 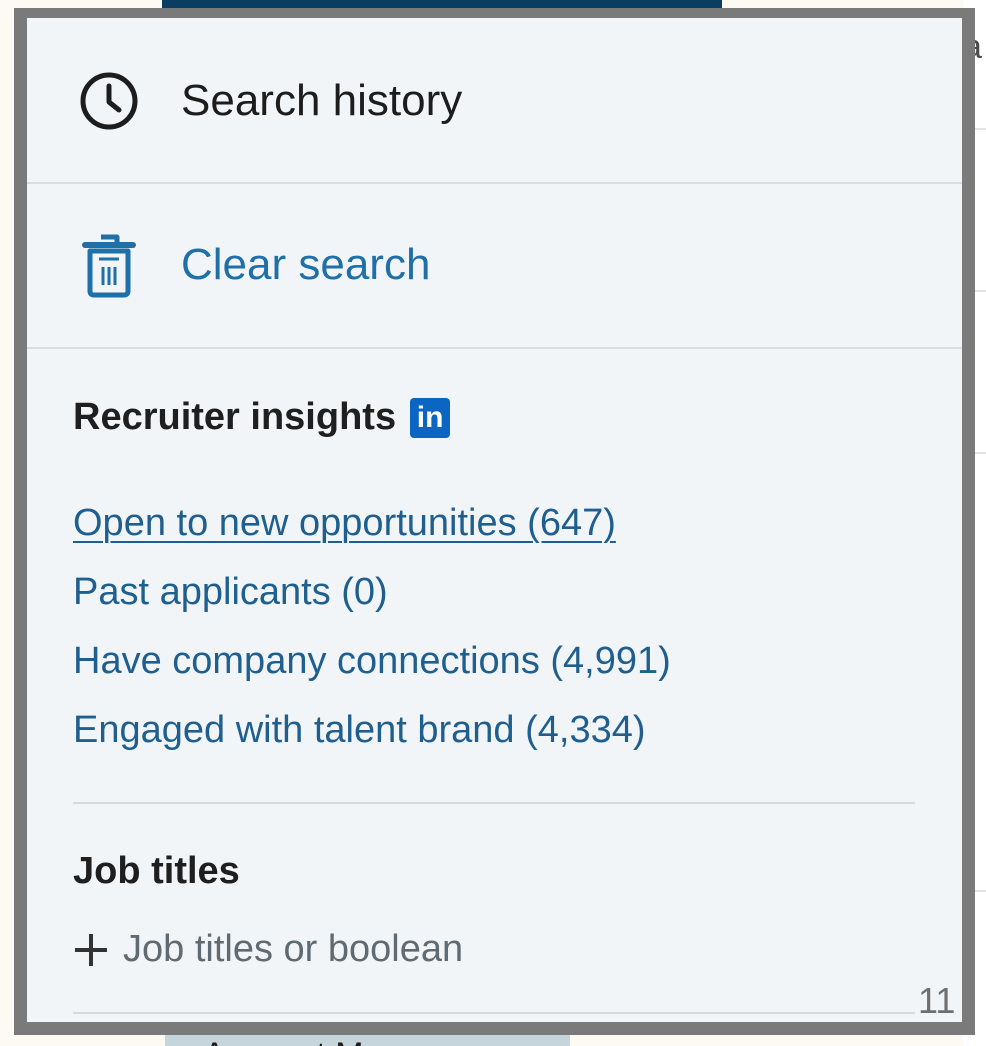 I want to click on add-job-title-button: Job titles or boolean, so click(x=268, y=949).